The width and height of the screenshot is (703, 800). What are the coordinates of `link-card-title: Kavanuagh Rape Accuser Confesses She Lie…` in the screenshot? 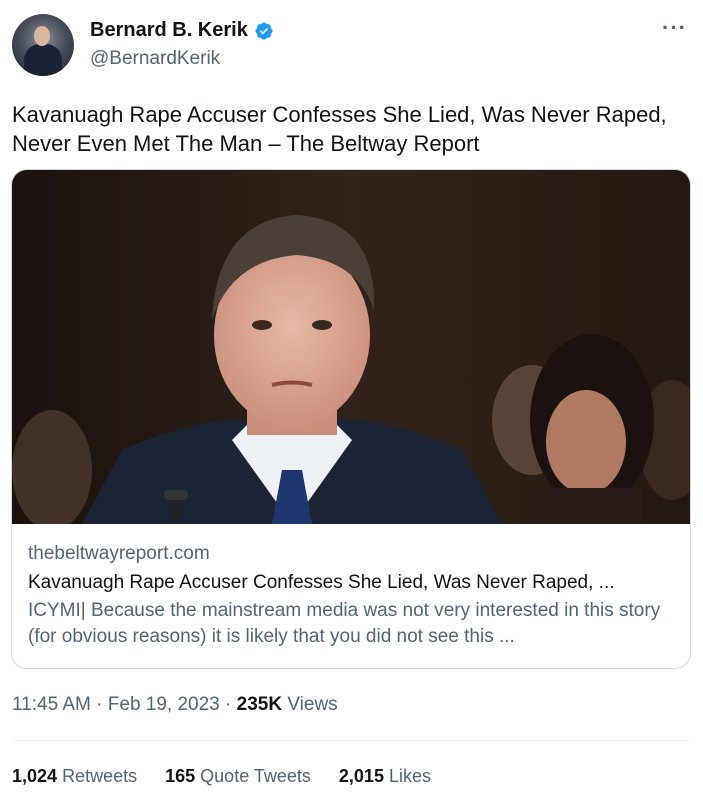 It's located at (353, 583).